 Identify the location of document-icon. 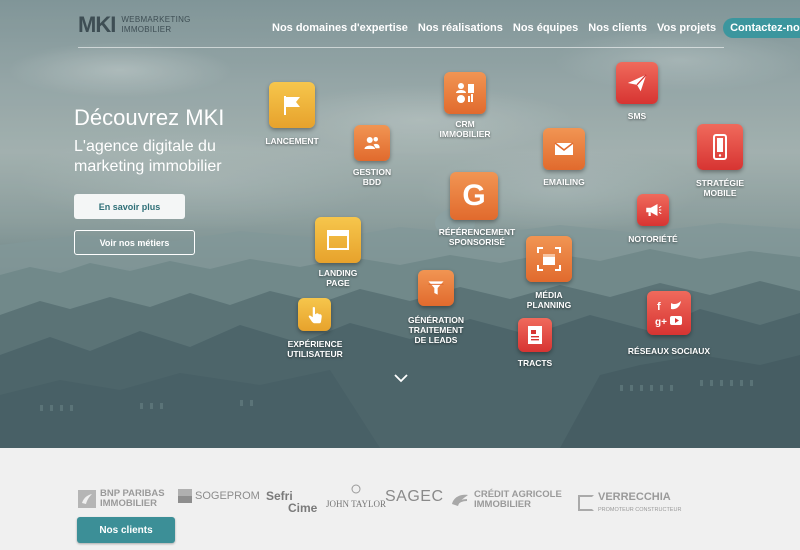
(535, 335).